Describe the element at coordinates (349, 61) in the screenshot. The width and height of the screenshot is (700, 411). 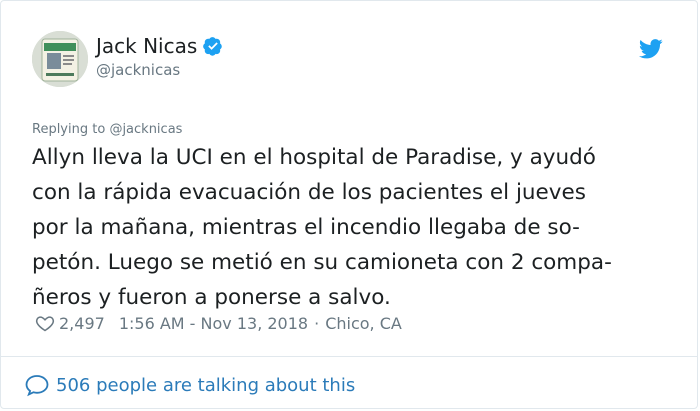
I see `tweet-header: Jack Nicas @jacknicas` at that location.